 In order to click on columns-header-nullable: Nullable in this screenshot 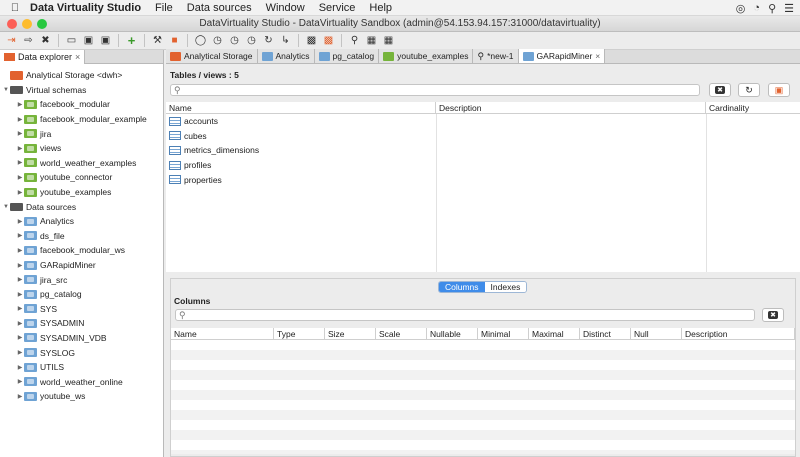, I will do `click(452, 333)`.